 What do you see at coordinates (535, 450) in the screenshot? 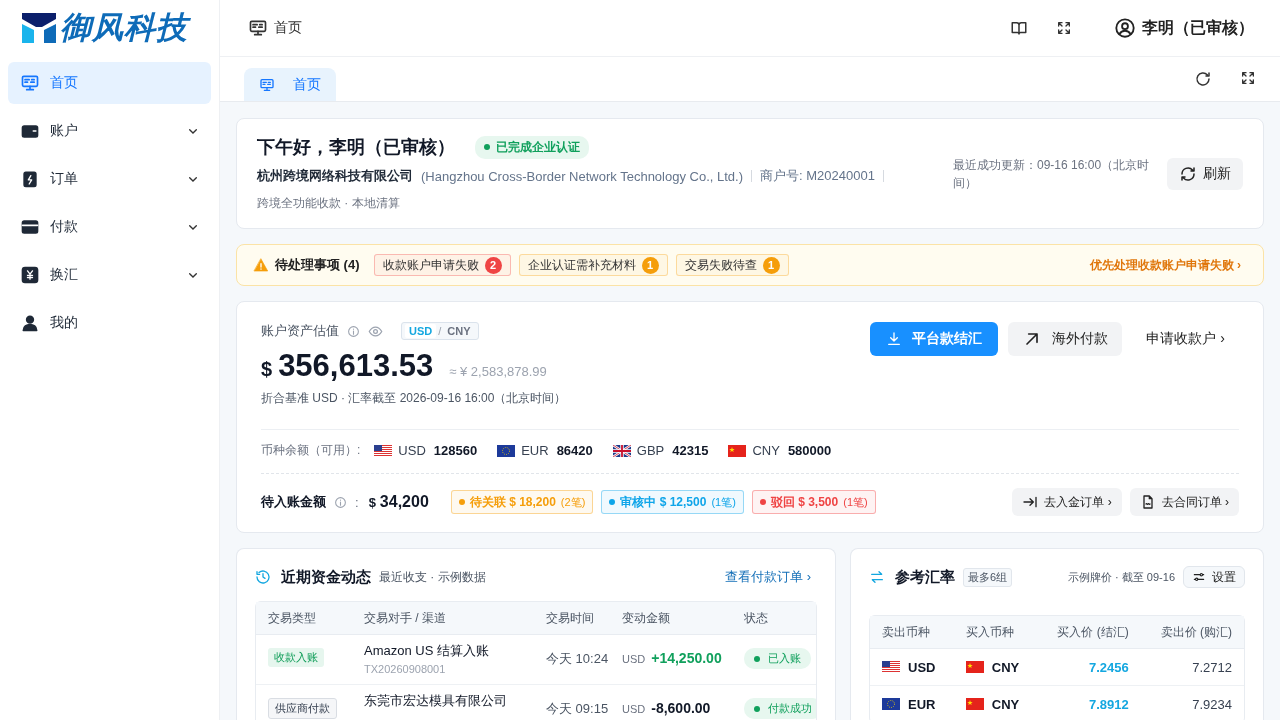
I see `currency-code: EUR` at bounding box center [535, 450].